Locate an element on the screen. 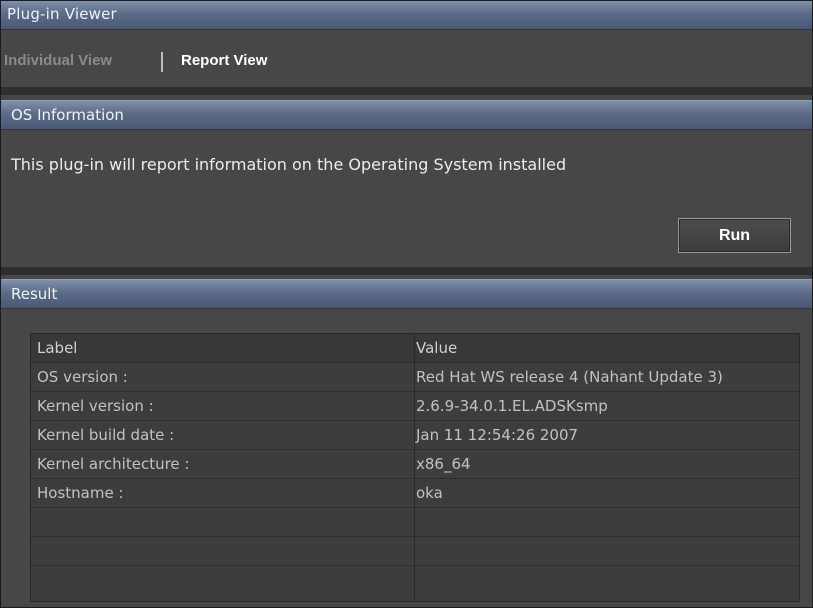  table-header-row: Label Value is located at coordinates (415, 348).